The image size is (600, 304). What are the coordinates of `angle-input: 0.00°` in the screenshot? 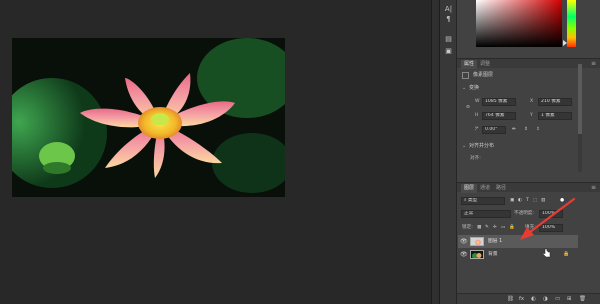 It's located at (494, 130).